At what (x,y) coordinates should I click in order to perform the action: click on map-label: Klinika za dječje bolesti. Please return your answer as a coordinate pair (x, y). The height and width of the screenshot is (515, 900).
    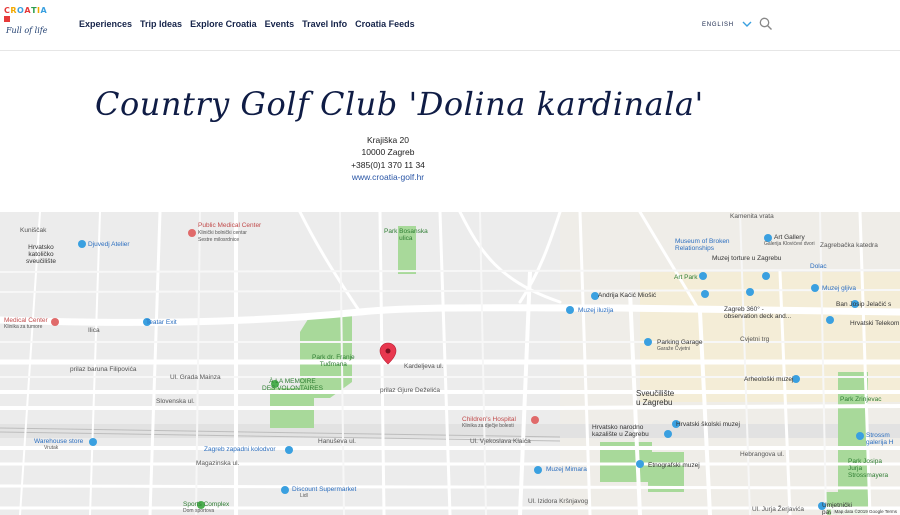
    Looking at the image, I should click on (488, 426).